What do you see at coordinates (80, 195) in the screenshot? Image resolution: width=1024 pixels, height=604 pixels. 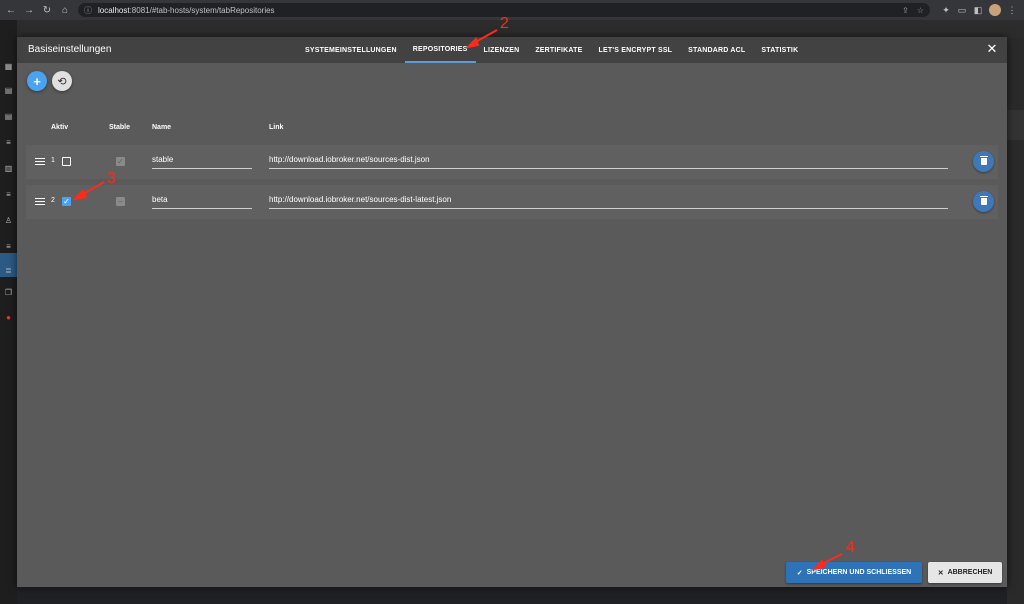 I see `annotation-arrowhead-checkbox` at bounding box center [80, 195].